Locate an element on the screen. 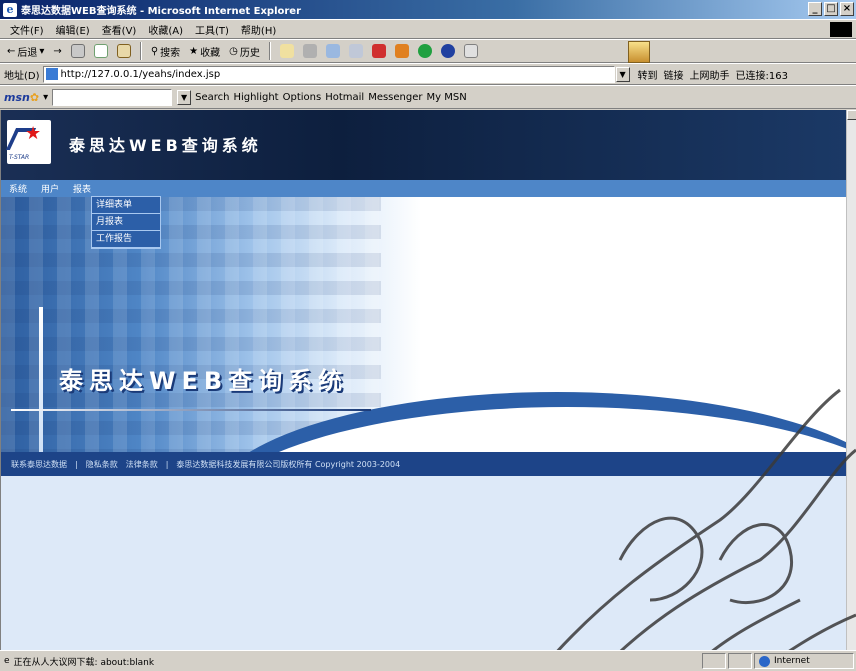  status-bar: e 正在从人大议网下载: about:blank Internet is located at coordinates (428, 660).